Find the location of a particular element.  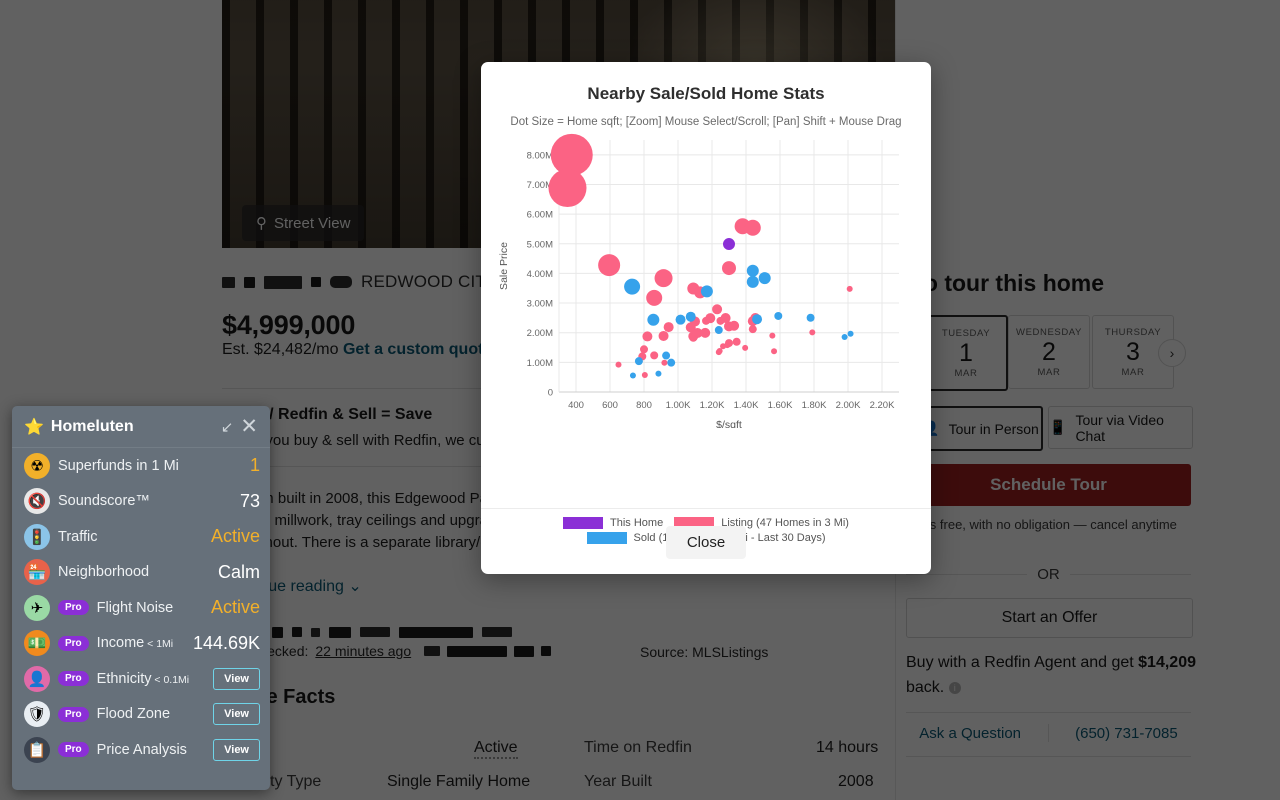

homeluten-row-soundscore: 🔇 Soundscore™ 73 is located at coordinates (141, 502).